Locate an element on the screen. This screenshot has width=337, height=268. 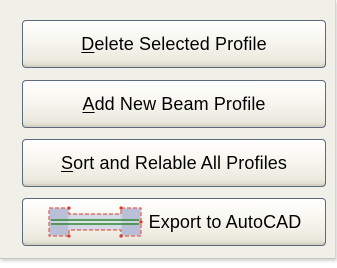
add-new-beam-profile-label: Add New Beam Profile is located at coordinates (173, 104).